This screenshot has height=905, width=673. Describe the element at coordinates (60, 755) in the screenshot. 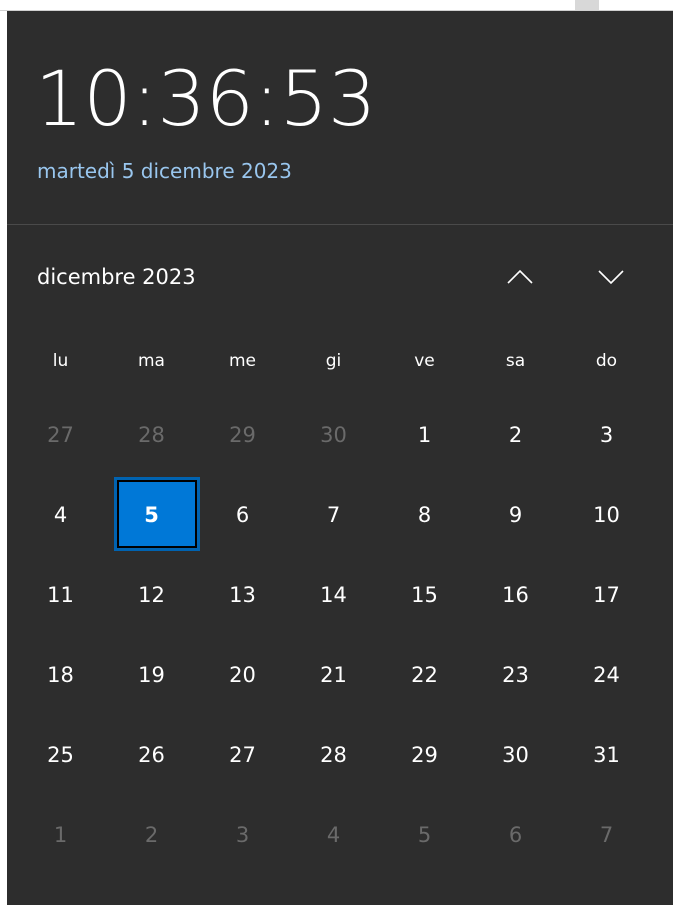

I see `calendar-day: 25` at that location.